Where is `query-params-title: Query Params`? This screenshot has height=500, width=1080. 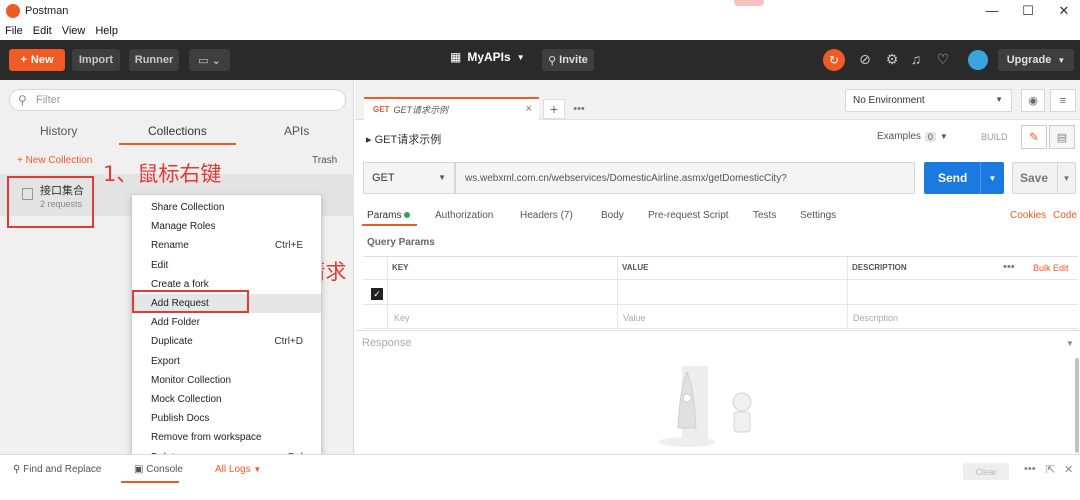 query-params-title: Query Params is located at coordinates (401, 242).